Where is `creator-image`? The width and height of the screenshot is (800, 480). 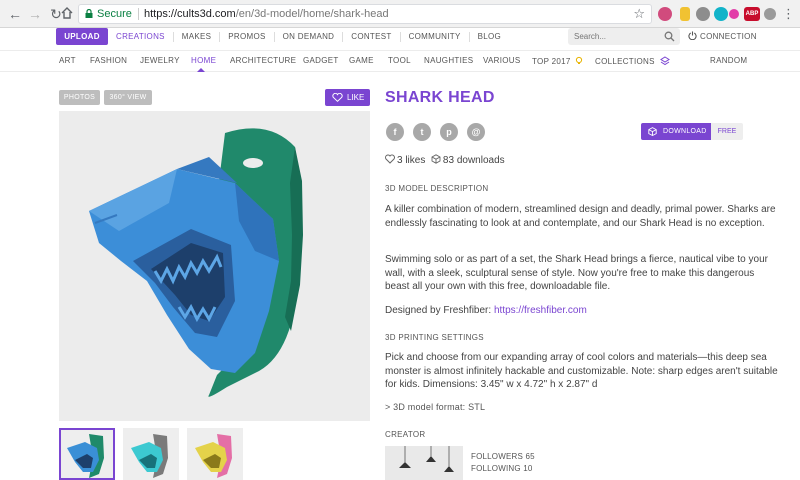 creator-image is located at coordinates (426, 459).